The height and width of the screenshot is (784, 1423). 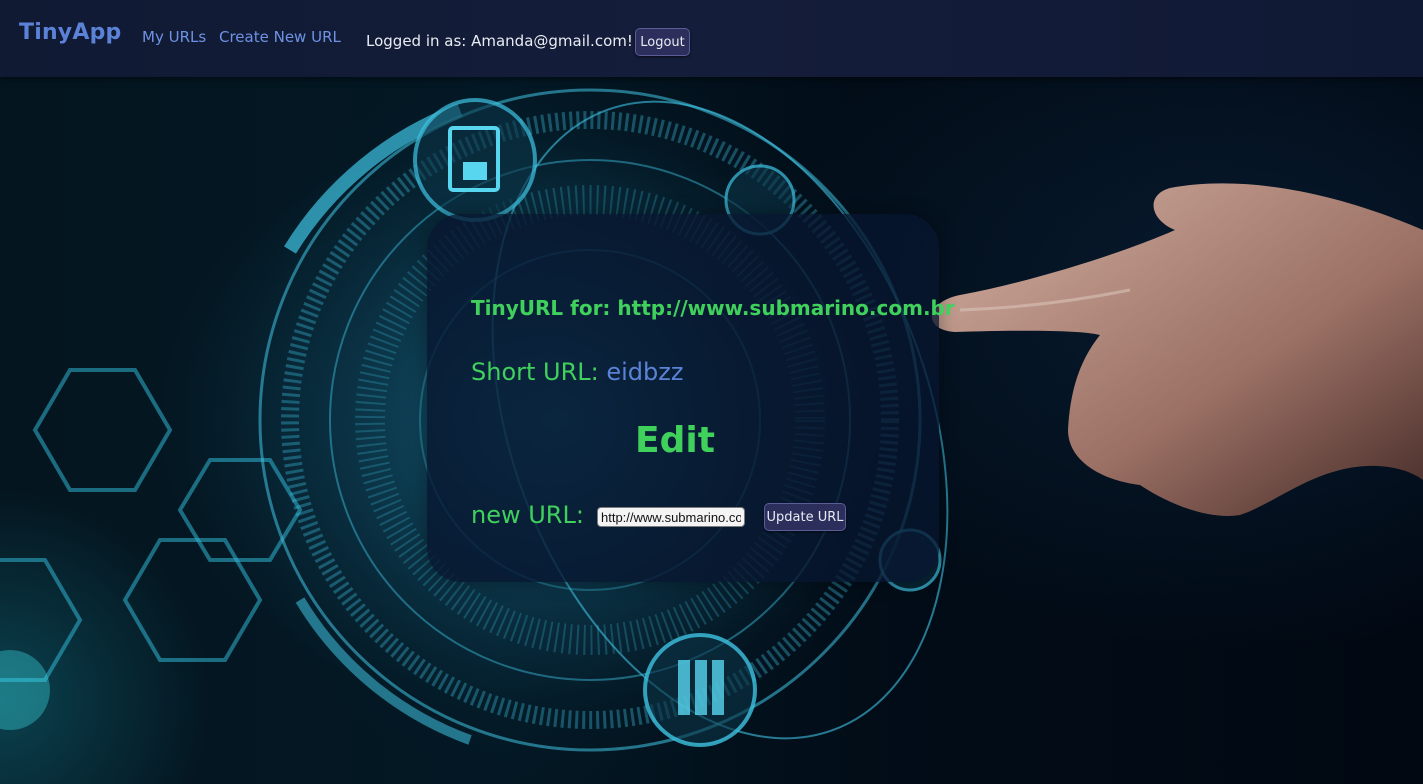 I want to click on nav-link-my-urls: My URLs, so click(x=174, y=37).